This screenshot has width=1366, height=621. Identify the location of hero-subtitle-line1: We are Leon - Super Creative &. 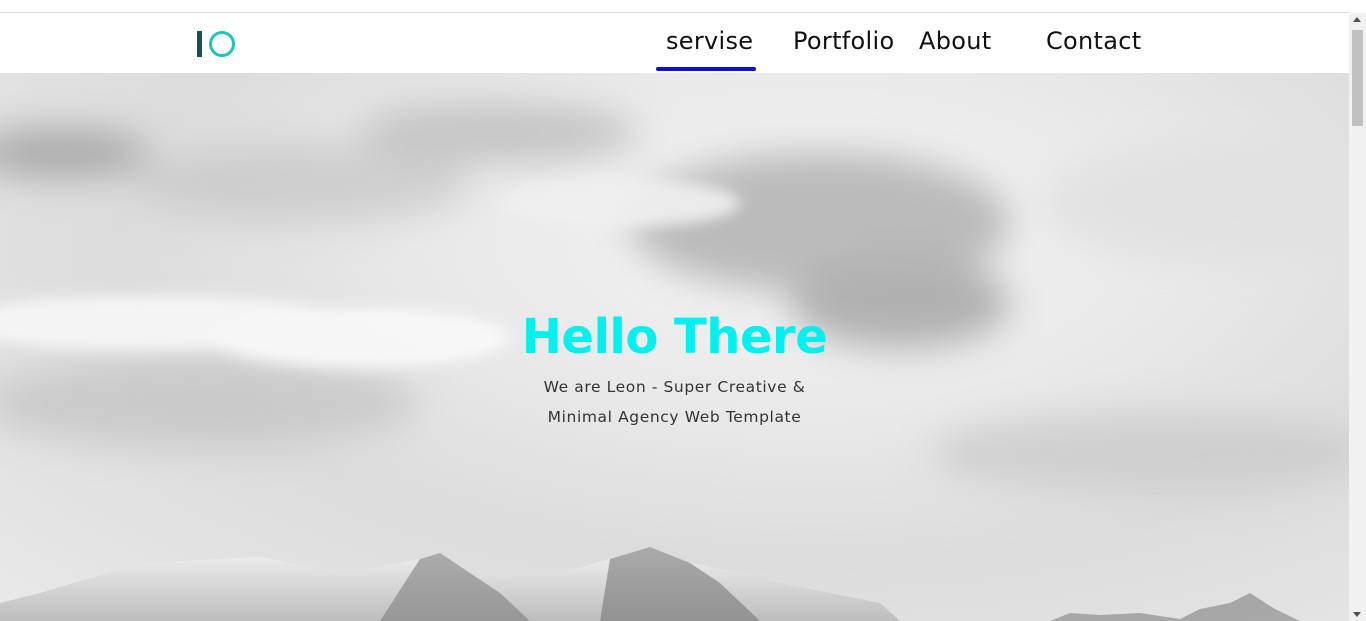
(674, 387).